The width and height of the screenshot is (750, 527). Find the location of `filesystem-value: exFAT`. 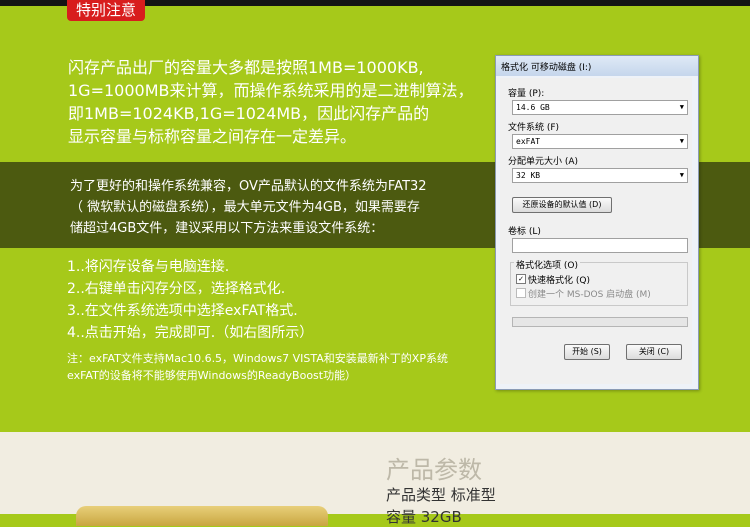

filesystem-value: exFAT is located at coordinates (528, 141).